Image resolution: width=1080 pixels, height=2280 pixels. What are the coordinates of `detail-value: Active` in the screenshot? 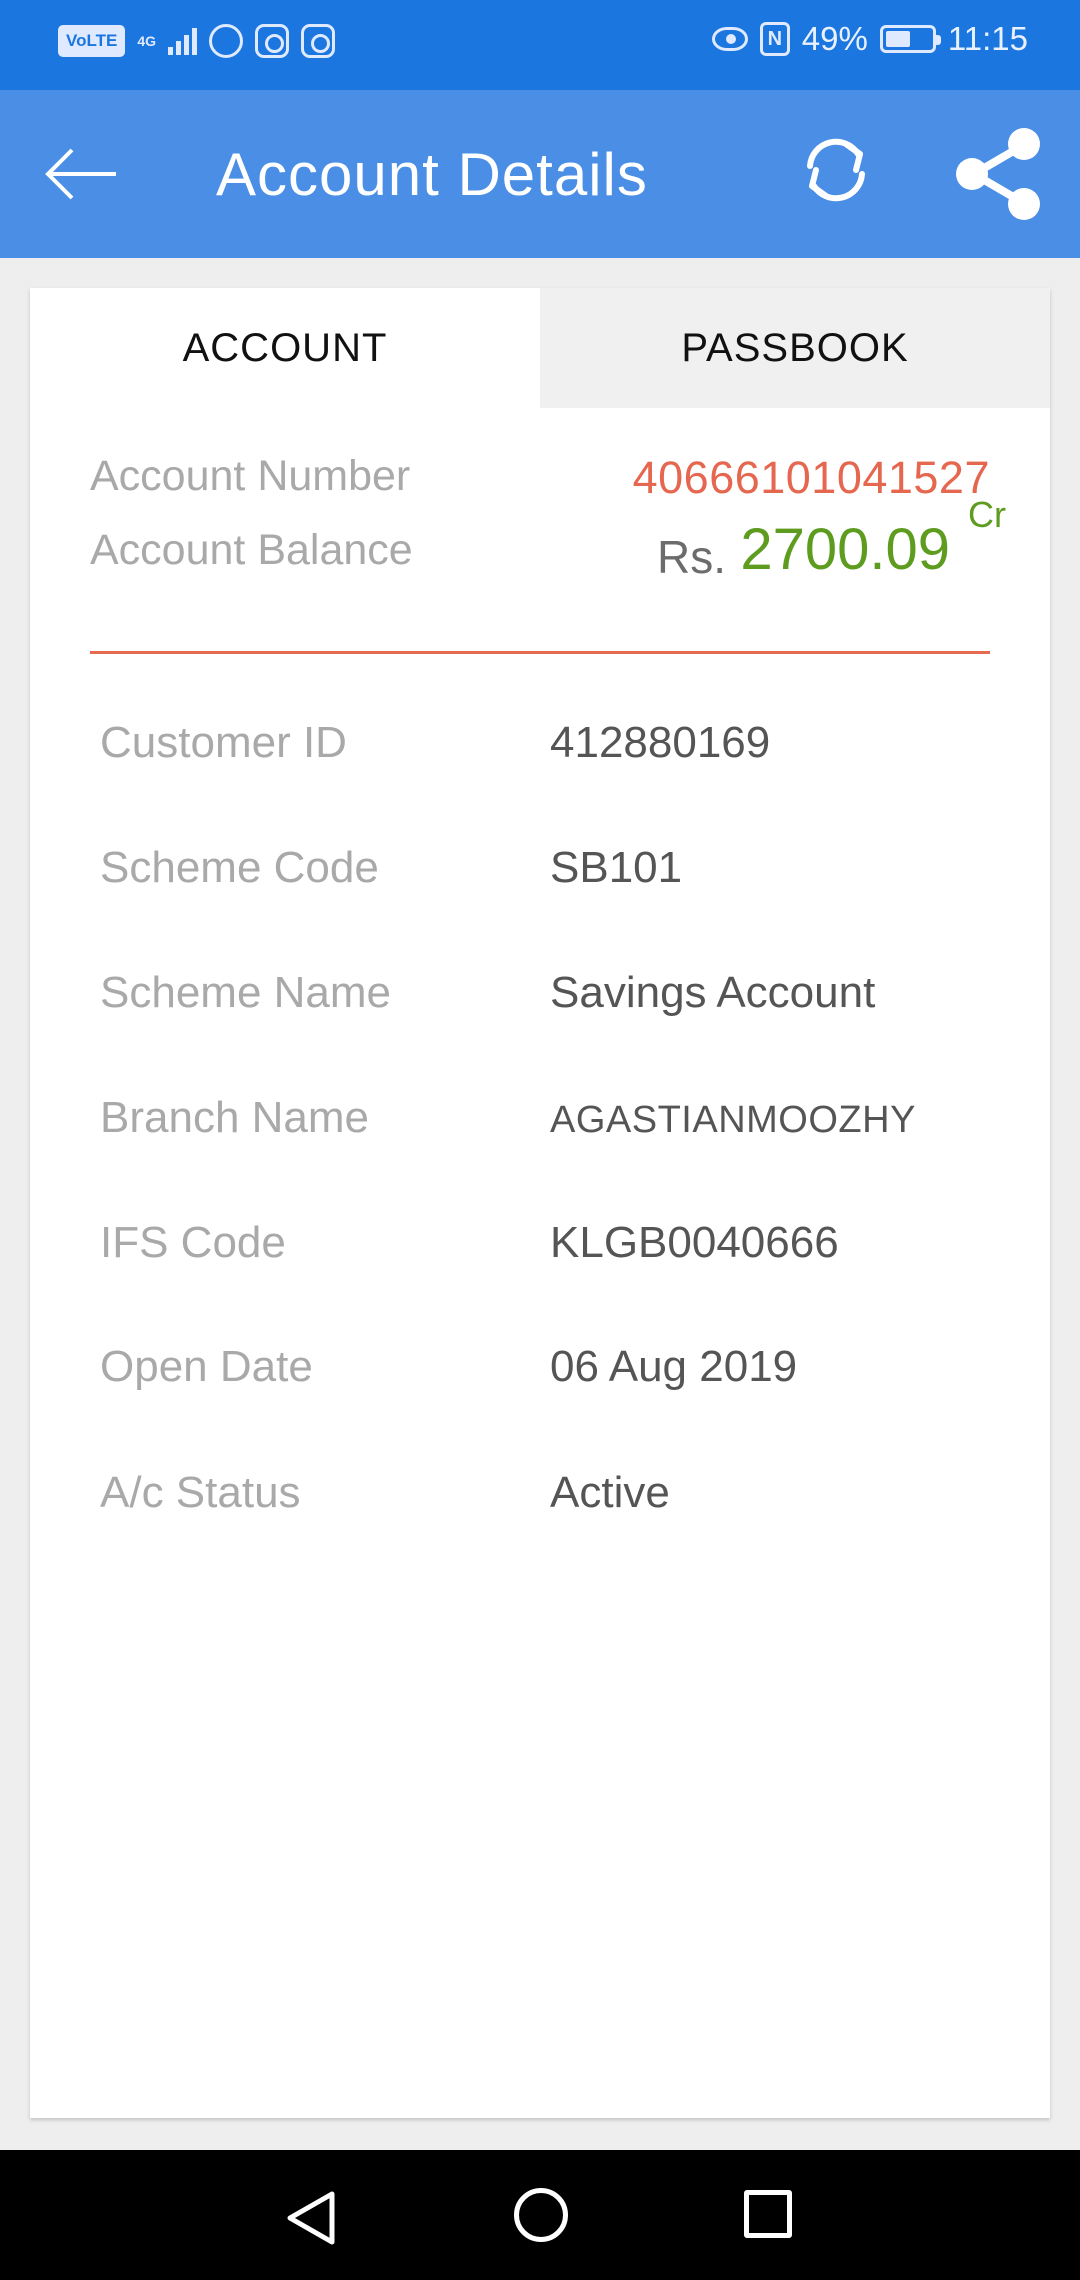 It's located at (610, 1492).